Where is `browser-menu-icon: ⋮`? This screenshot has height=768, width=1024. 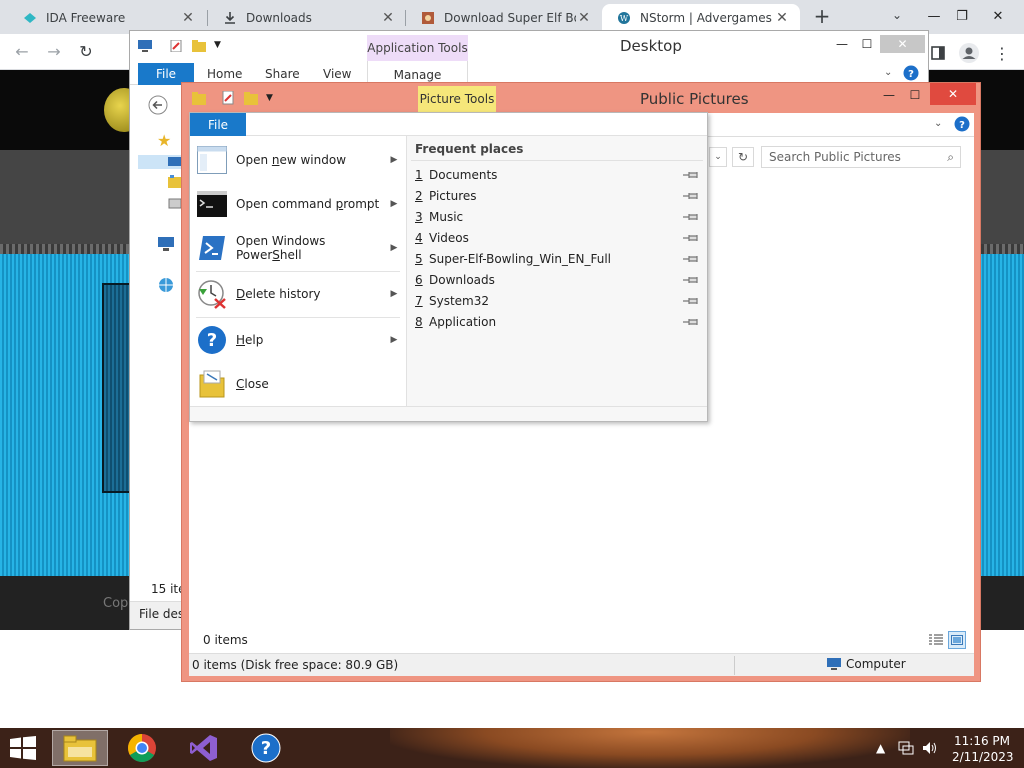 browser-menu-icon: ⋮ is located at coordinates (1002, 53).